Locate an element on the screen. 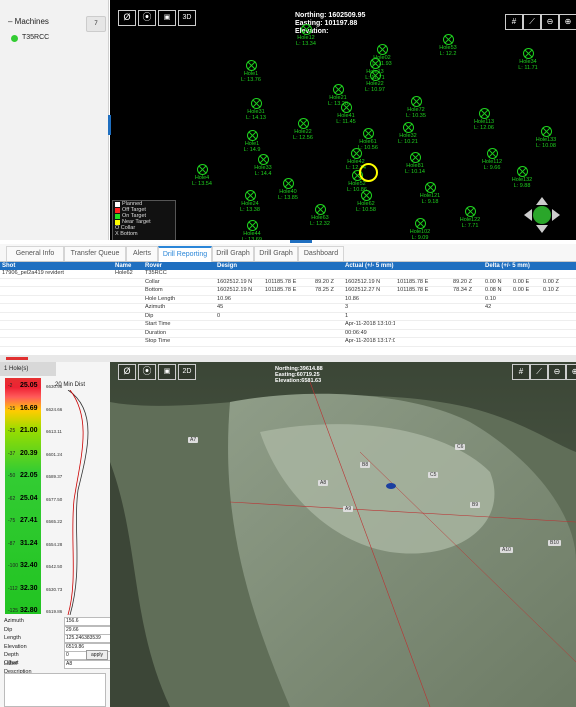  tab-drill-graph: Drill Graph is located at coordinates (233, 253).